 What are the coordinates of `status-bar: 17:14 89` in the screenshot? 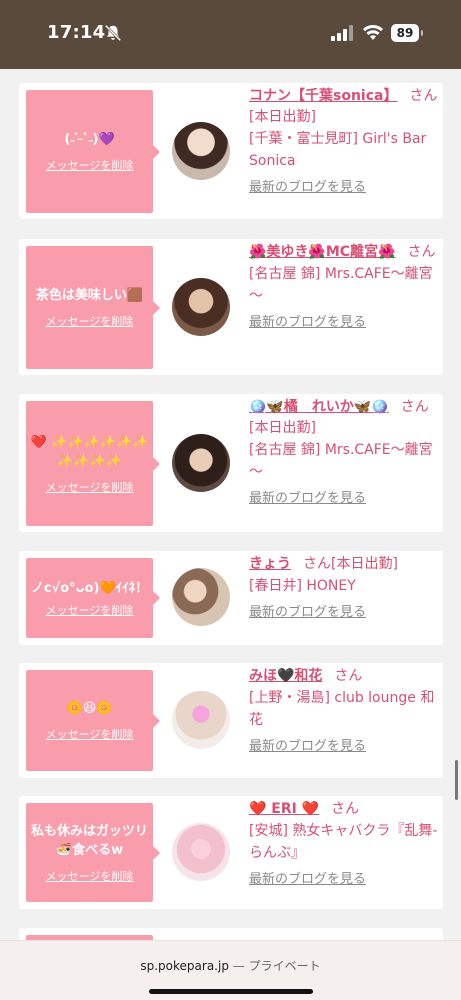 It's located at (230, 34).